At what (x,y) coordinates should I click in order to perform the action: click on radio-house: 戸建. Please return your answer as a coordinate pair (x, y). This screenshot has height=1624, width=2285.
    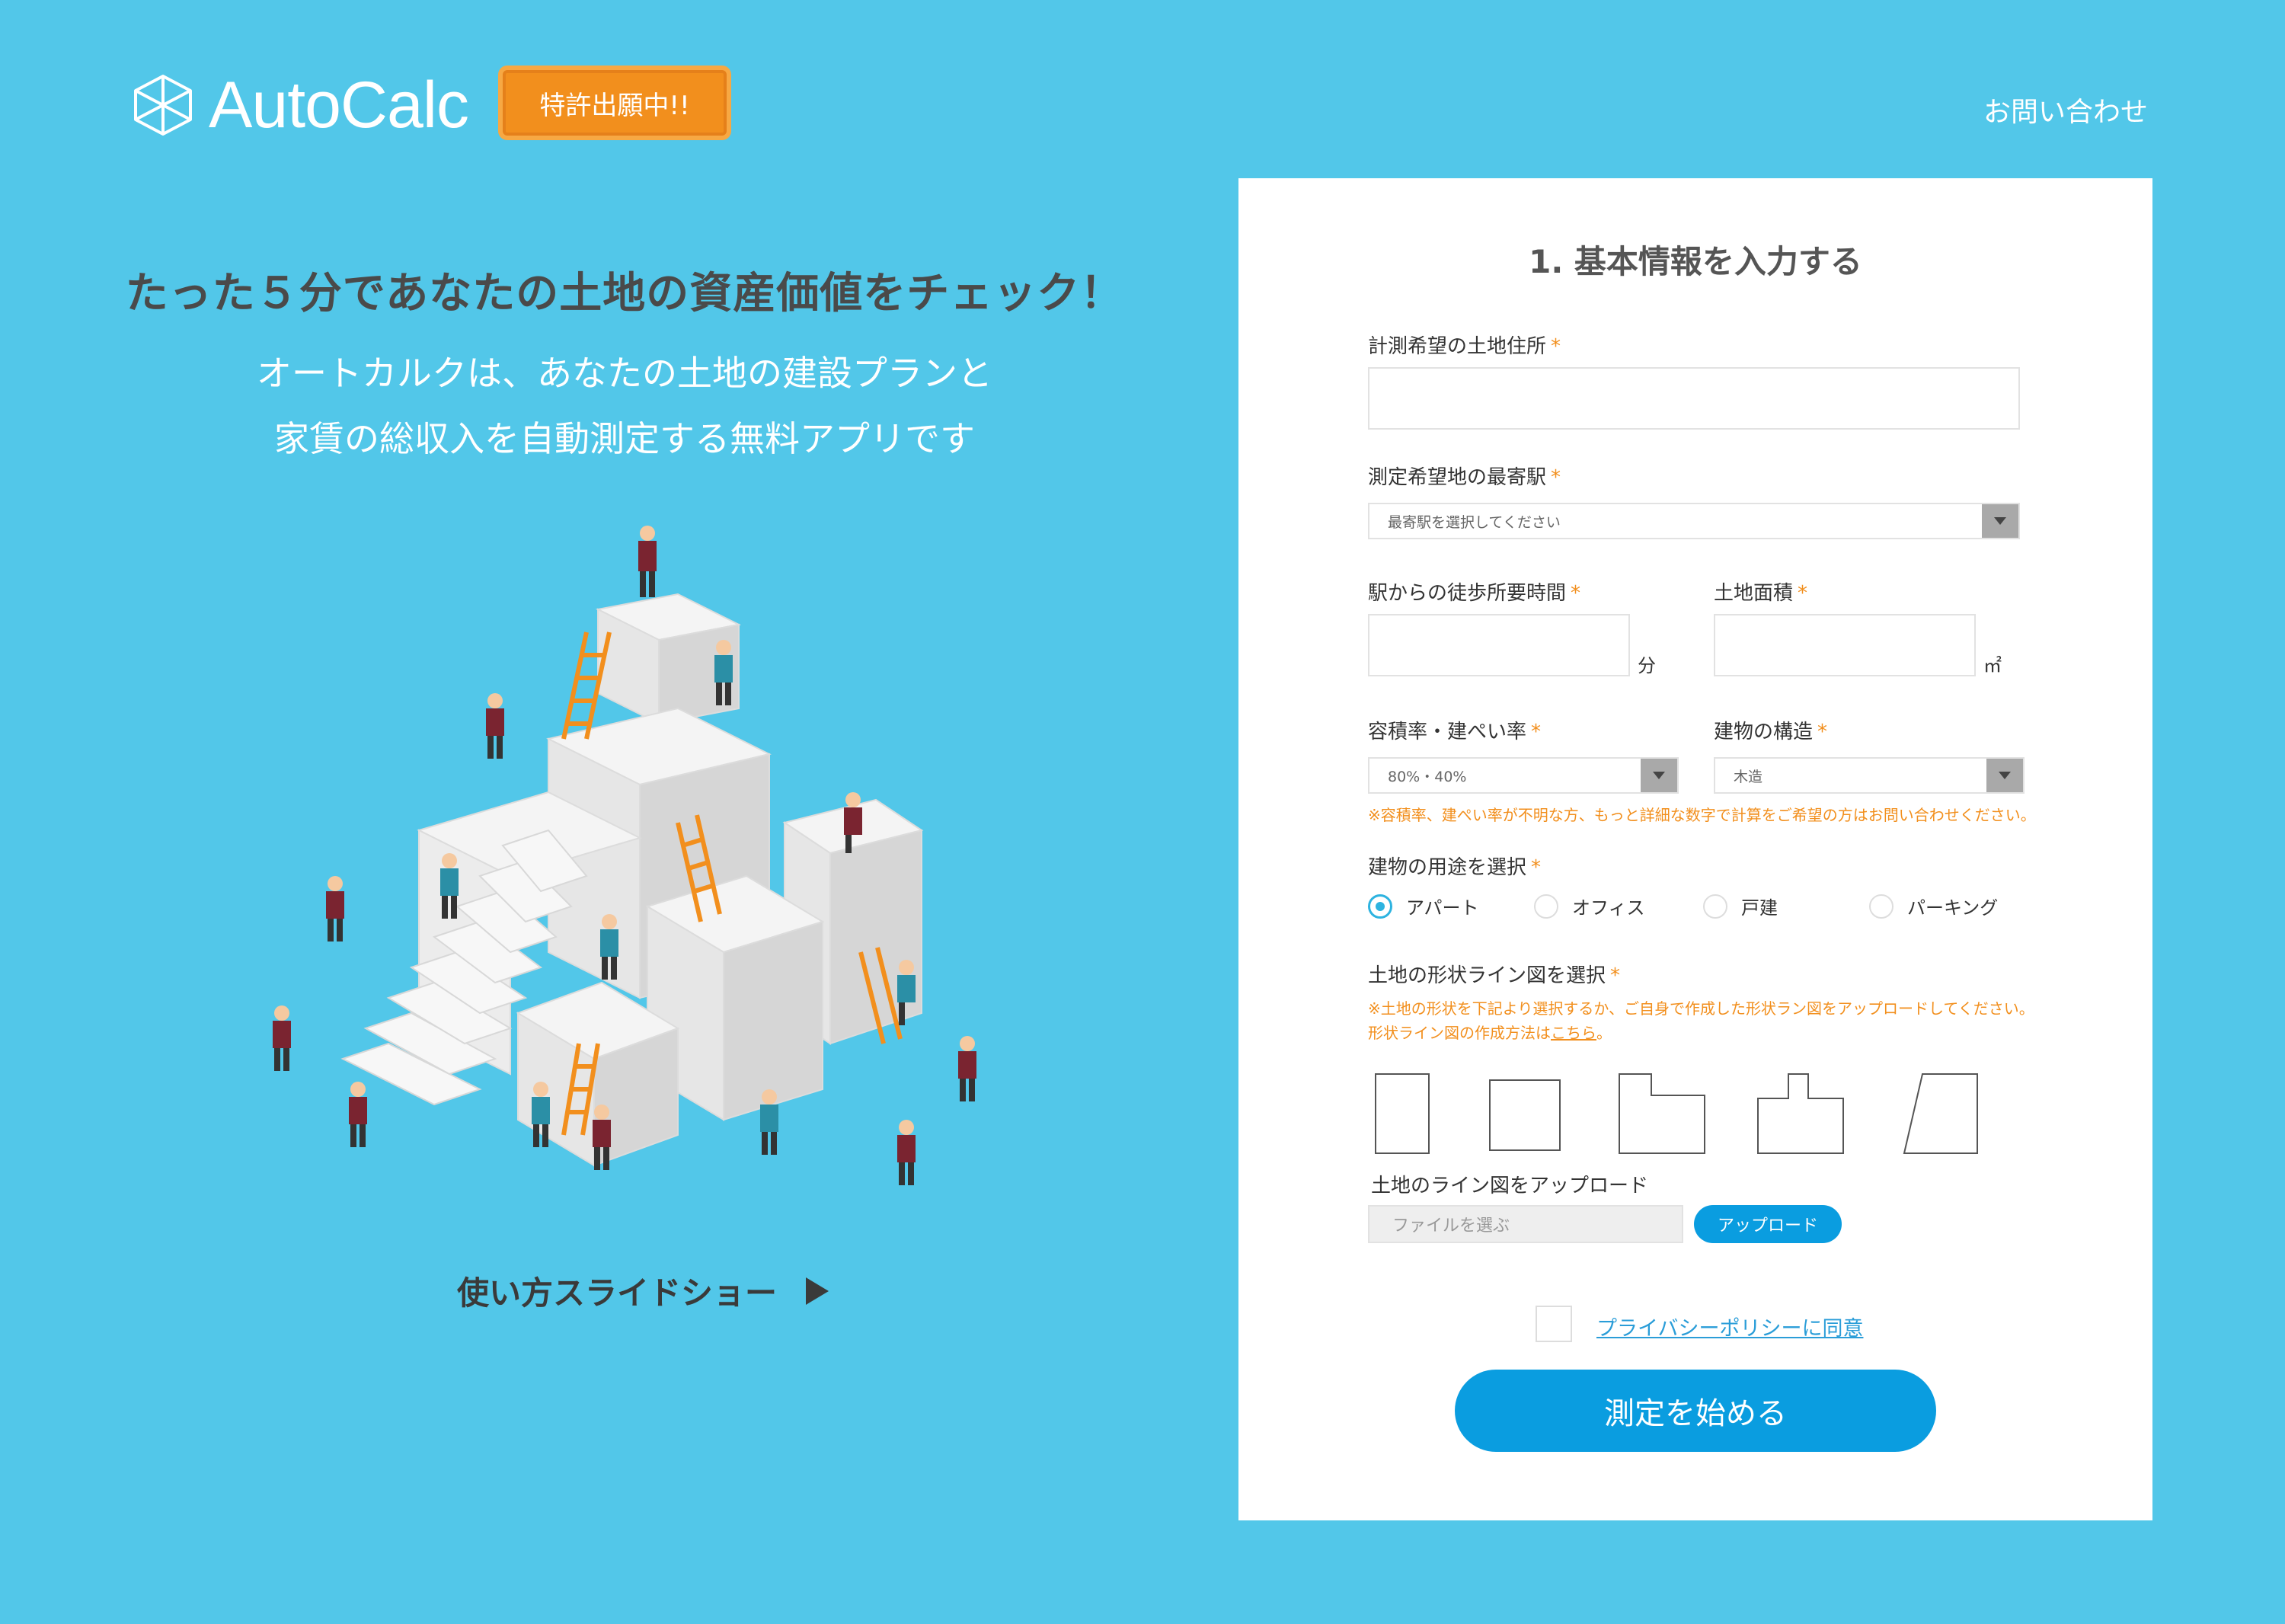
    Looking at the image, I should click on (1740, 906).